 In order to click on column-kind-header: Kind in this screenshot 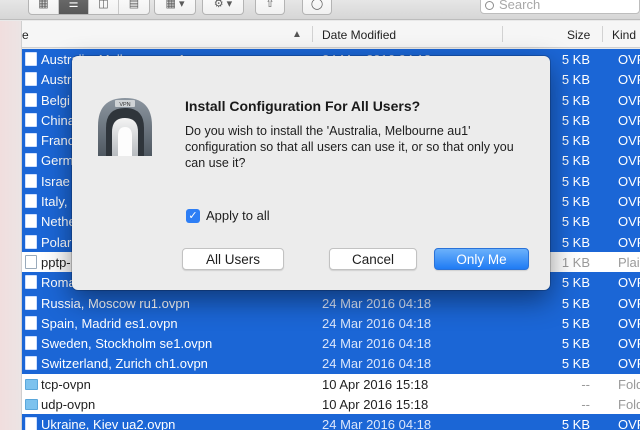, I will do `click(624, 35)`.